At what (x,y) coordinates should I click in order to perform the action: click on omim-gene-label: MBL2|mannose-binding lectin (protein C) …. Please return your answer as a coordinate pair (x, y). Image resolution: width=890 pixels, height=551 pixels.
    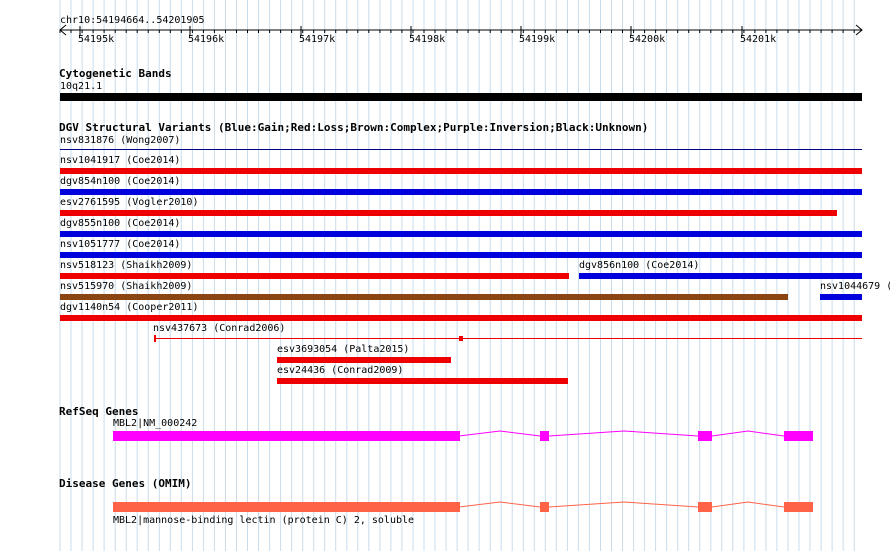
    Looking at the image, I should click on (264, 520).